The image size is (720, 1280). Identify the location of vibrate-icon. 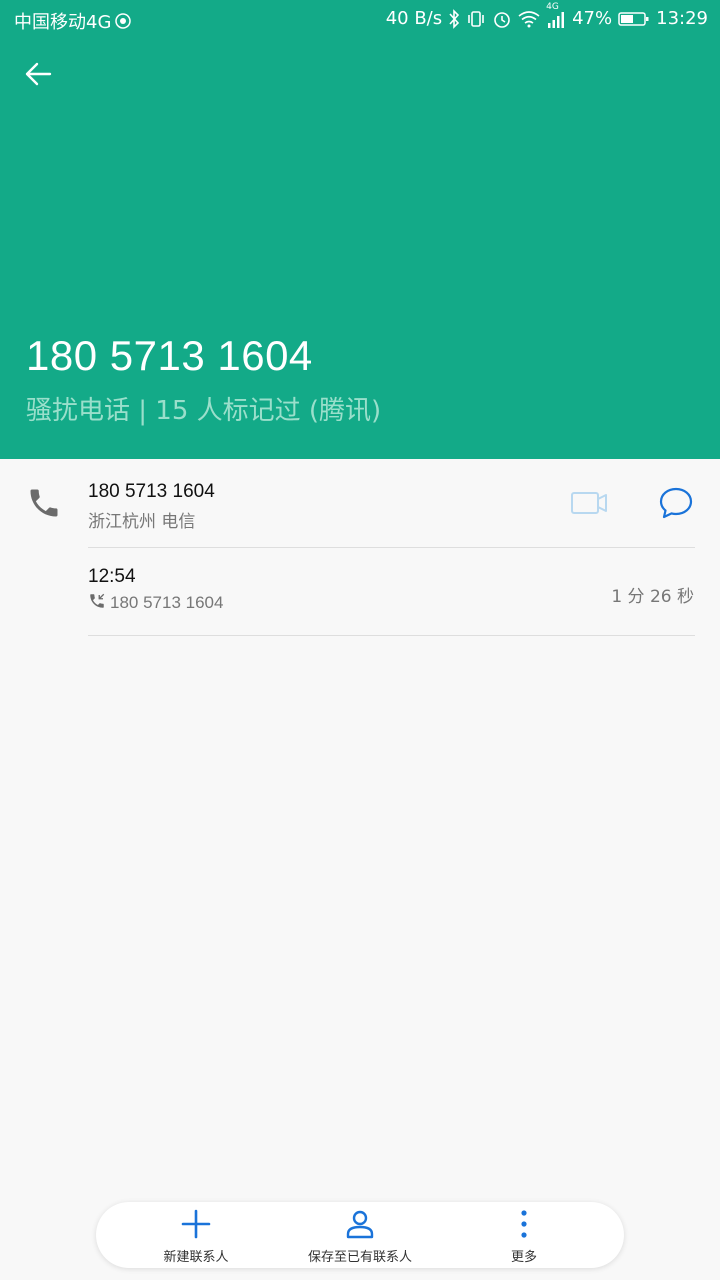
(476, 19).